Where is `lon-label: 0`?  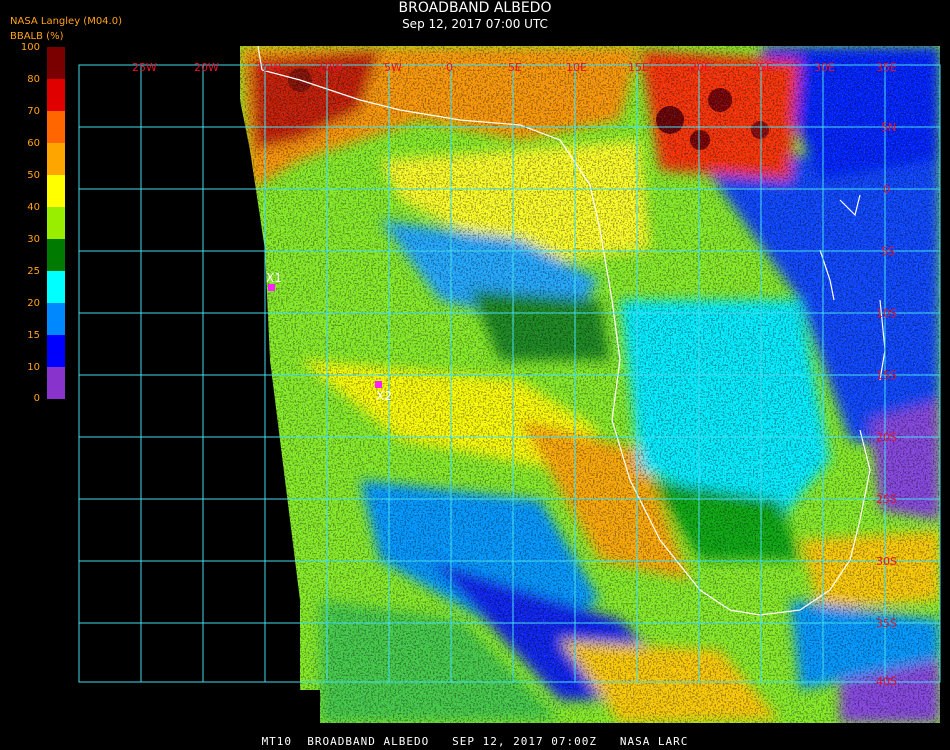 lon-label: 0 is located at coordinates (449, 67).